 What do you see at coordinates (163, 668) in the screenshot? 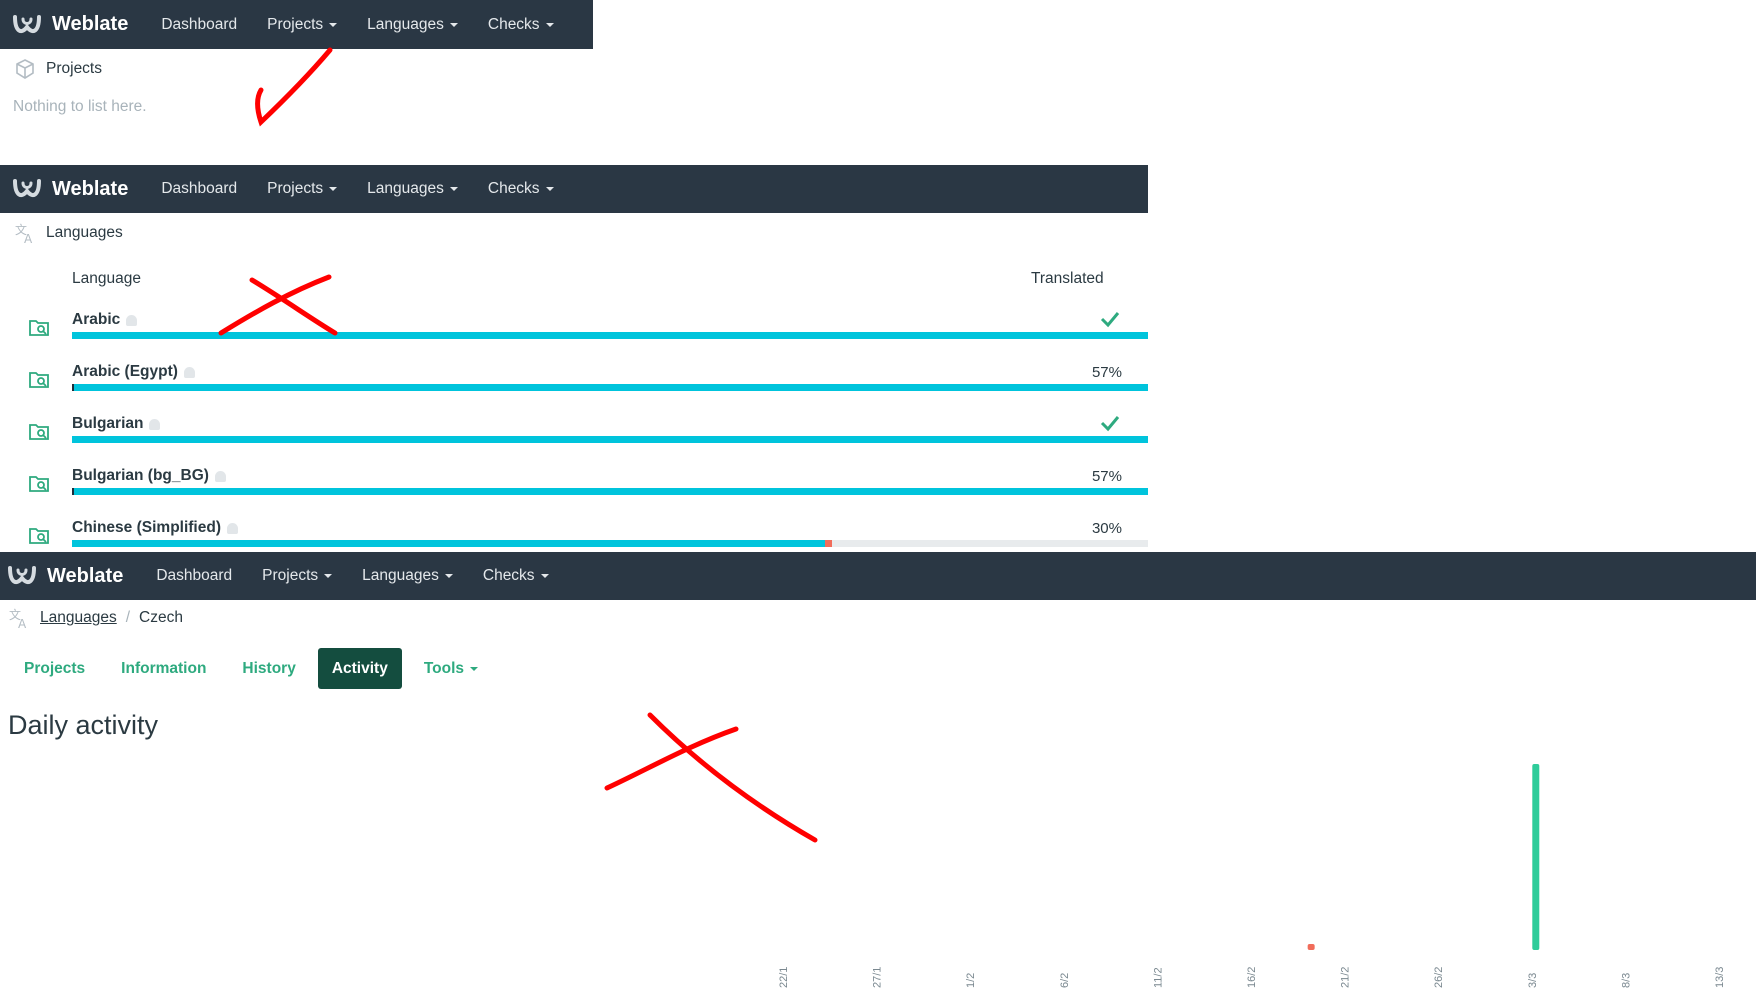
I see `tab-information: Information` at bounding box center [163, 668].